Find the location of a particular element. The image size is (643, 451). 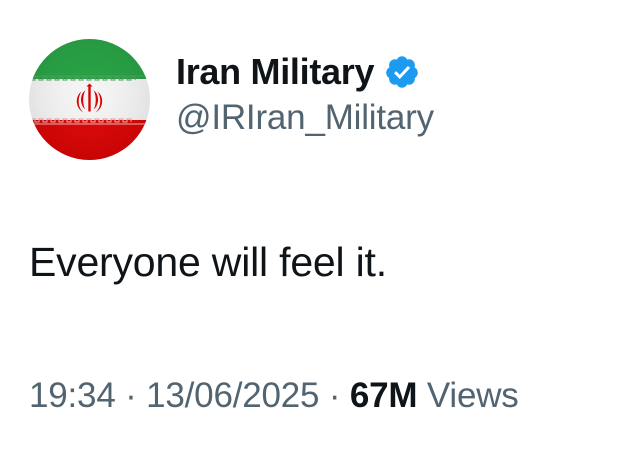

tweet-meta: 19:34 · 13/06/2025 · 67M Views is located at coordinates (274, 396).